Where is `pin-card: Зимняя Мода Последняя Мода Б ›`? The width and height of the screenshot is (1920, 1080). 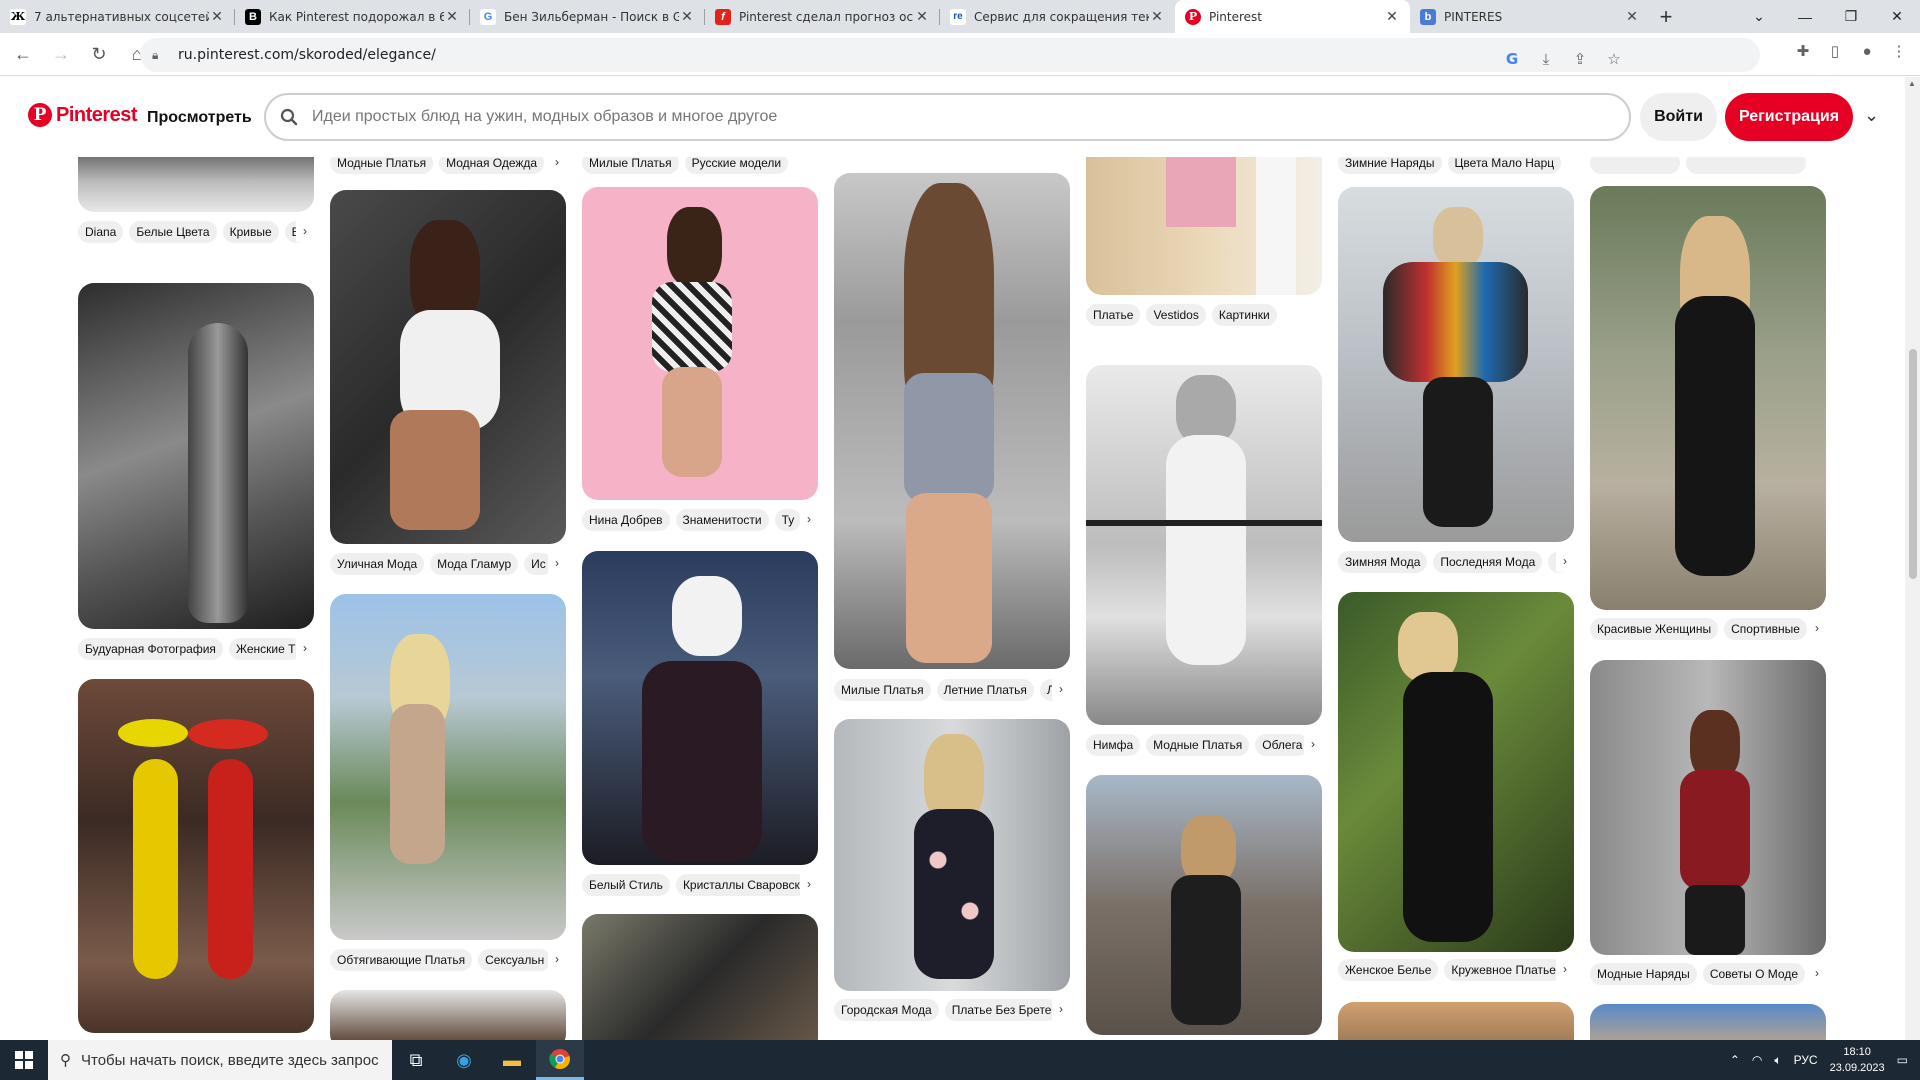
pin-card: Зимняя Мода Последняя Мода Б › is located at coordinates (1456, 380).